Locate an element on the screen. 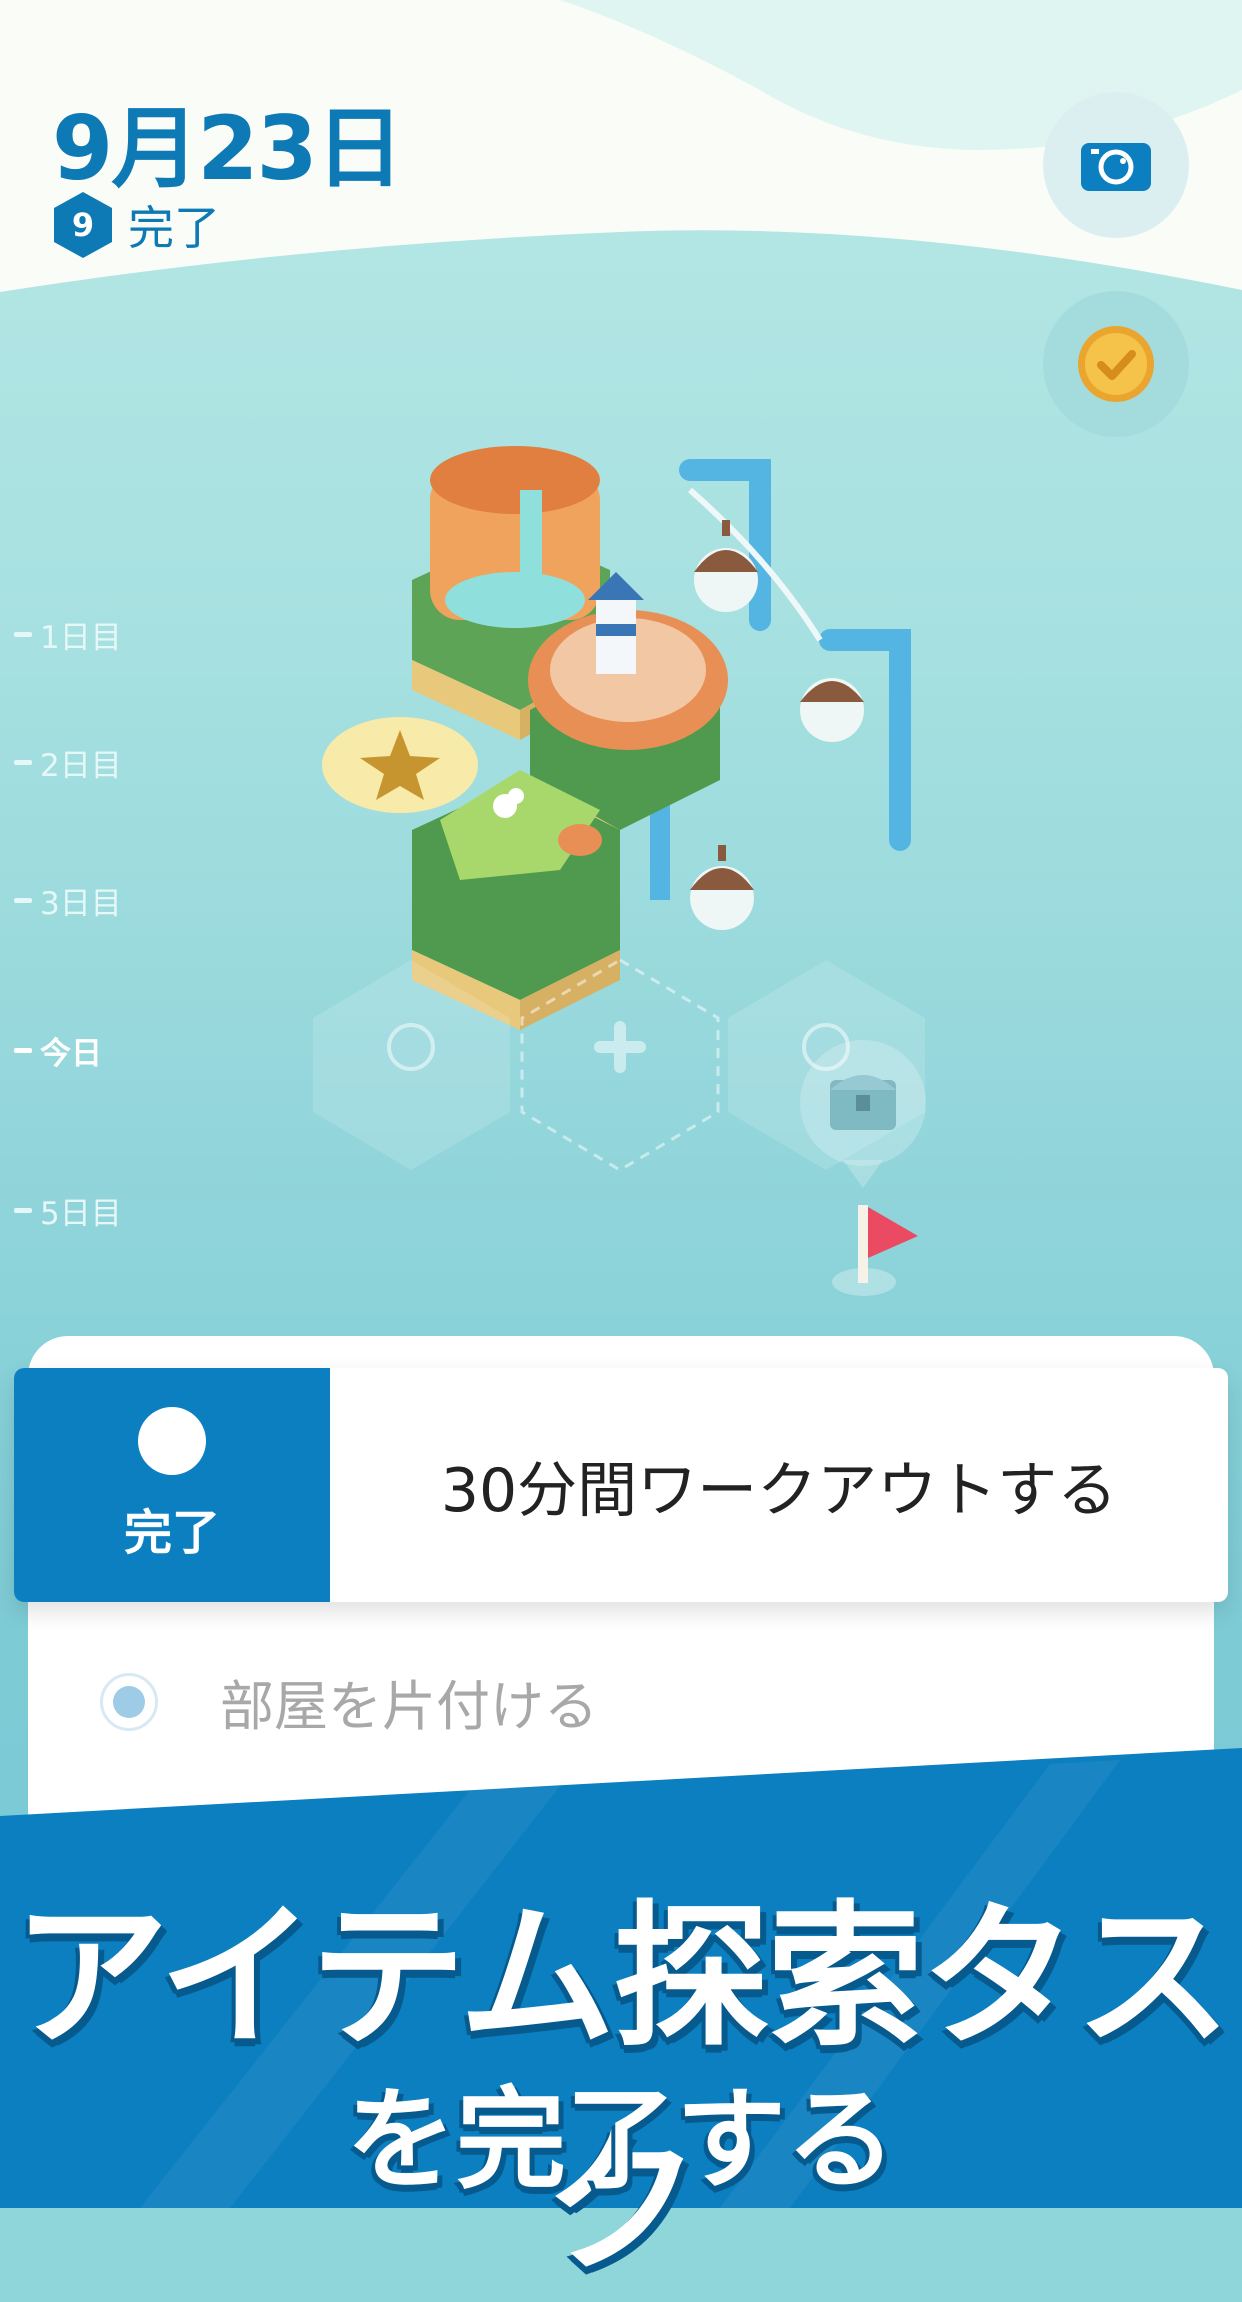 The image size is (1242, 2302). completed-list-button is located at coordinates (1116, 364).